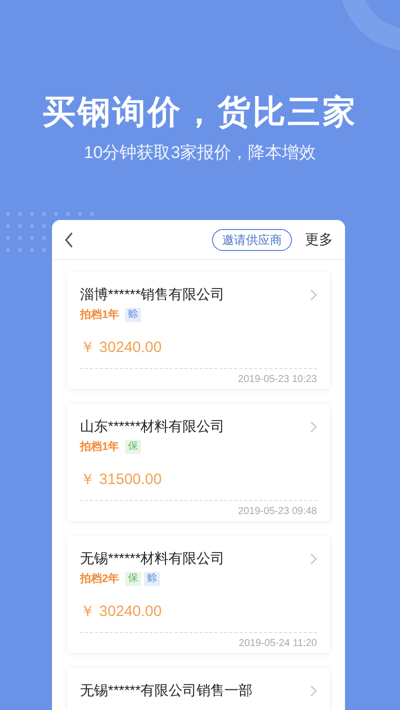 The height and width of the screenshot is (710, 400). What do you see at coordinates (153, 294) in the screenshot?
I see `company-name: 淄博******销售有限公司` at bounding box center [153, 294].